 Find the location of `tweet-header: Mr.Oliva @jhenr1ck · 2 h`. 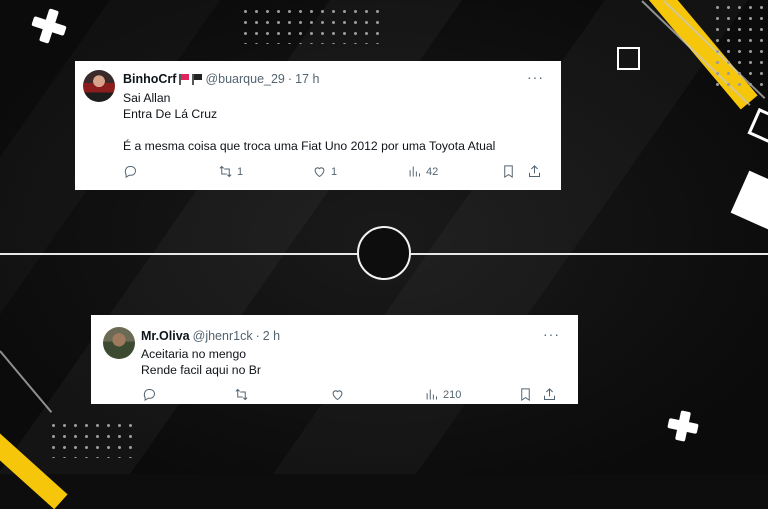

tweet-header: Mr.Oliva @jhenr1ck · 2 h is located at coordinates (210, 336).